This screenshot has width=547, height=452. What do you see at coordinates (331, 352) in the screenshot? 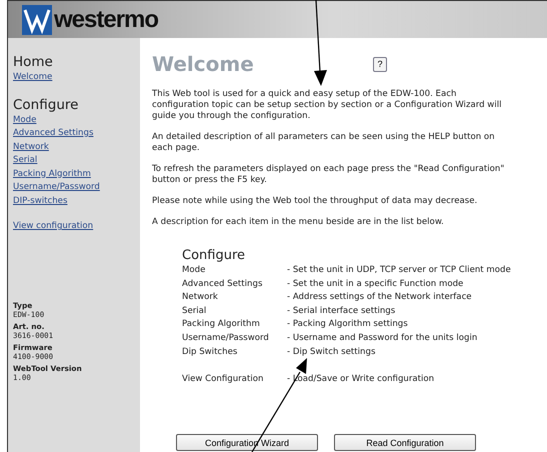
I see `item-description: - Dip Switch settings` at bounding box center [331, 352].